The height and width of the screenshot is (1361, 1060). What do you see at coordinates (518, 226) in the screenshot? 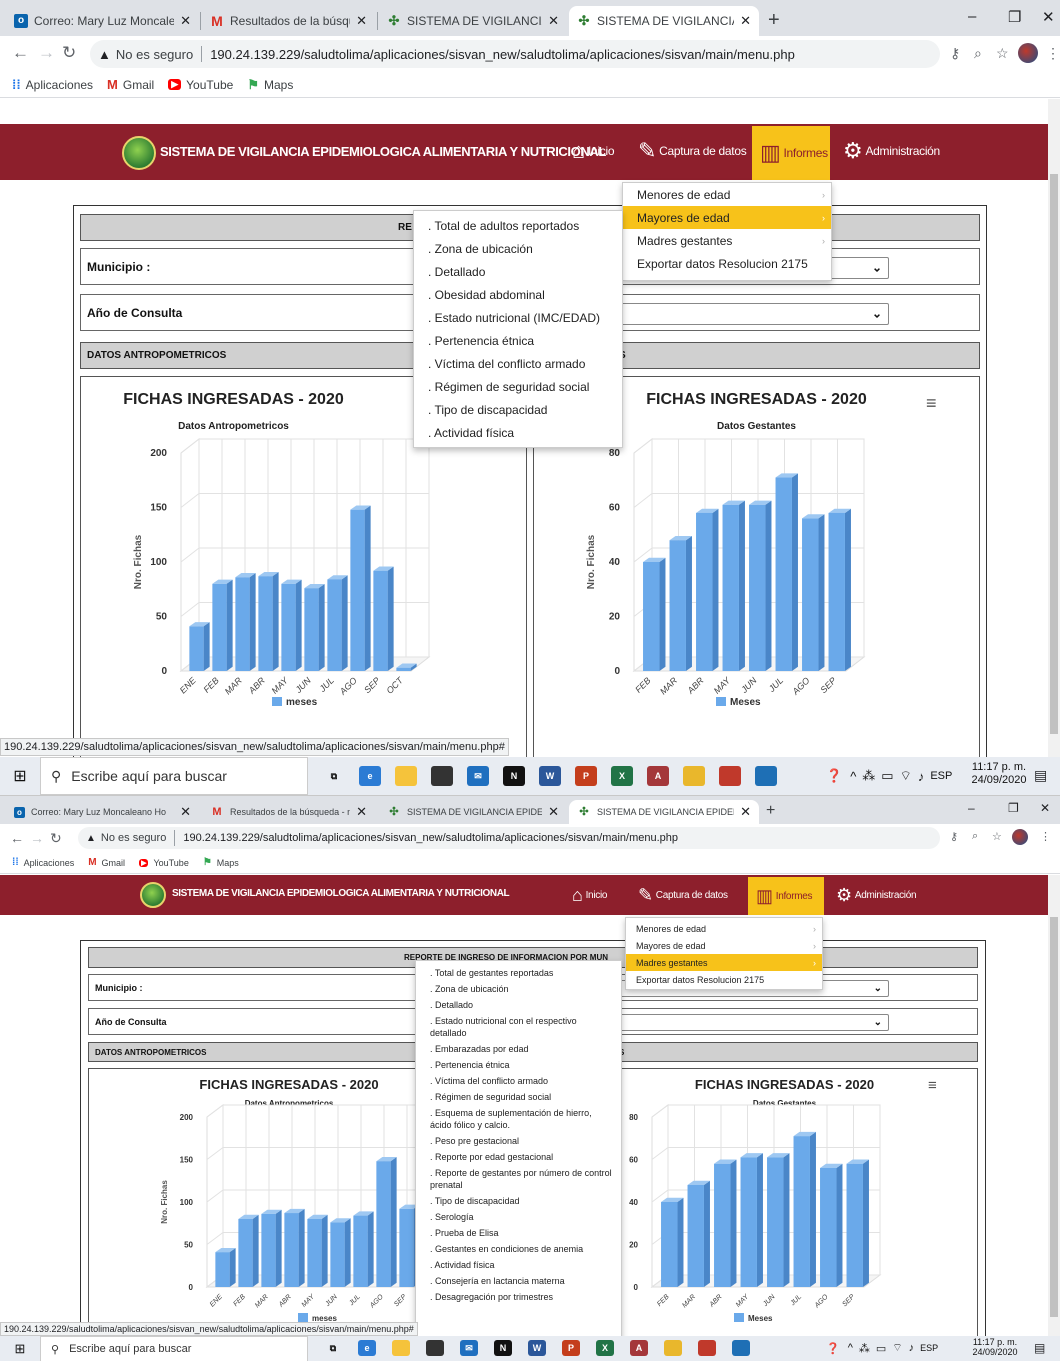
I see `submenu-item: . Total de adultos reportados` at bounding box center [518, 226].